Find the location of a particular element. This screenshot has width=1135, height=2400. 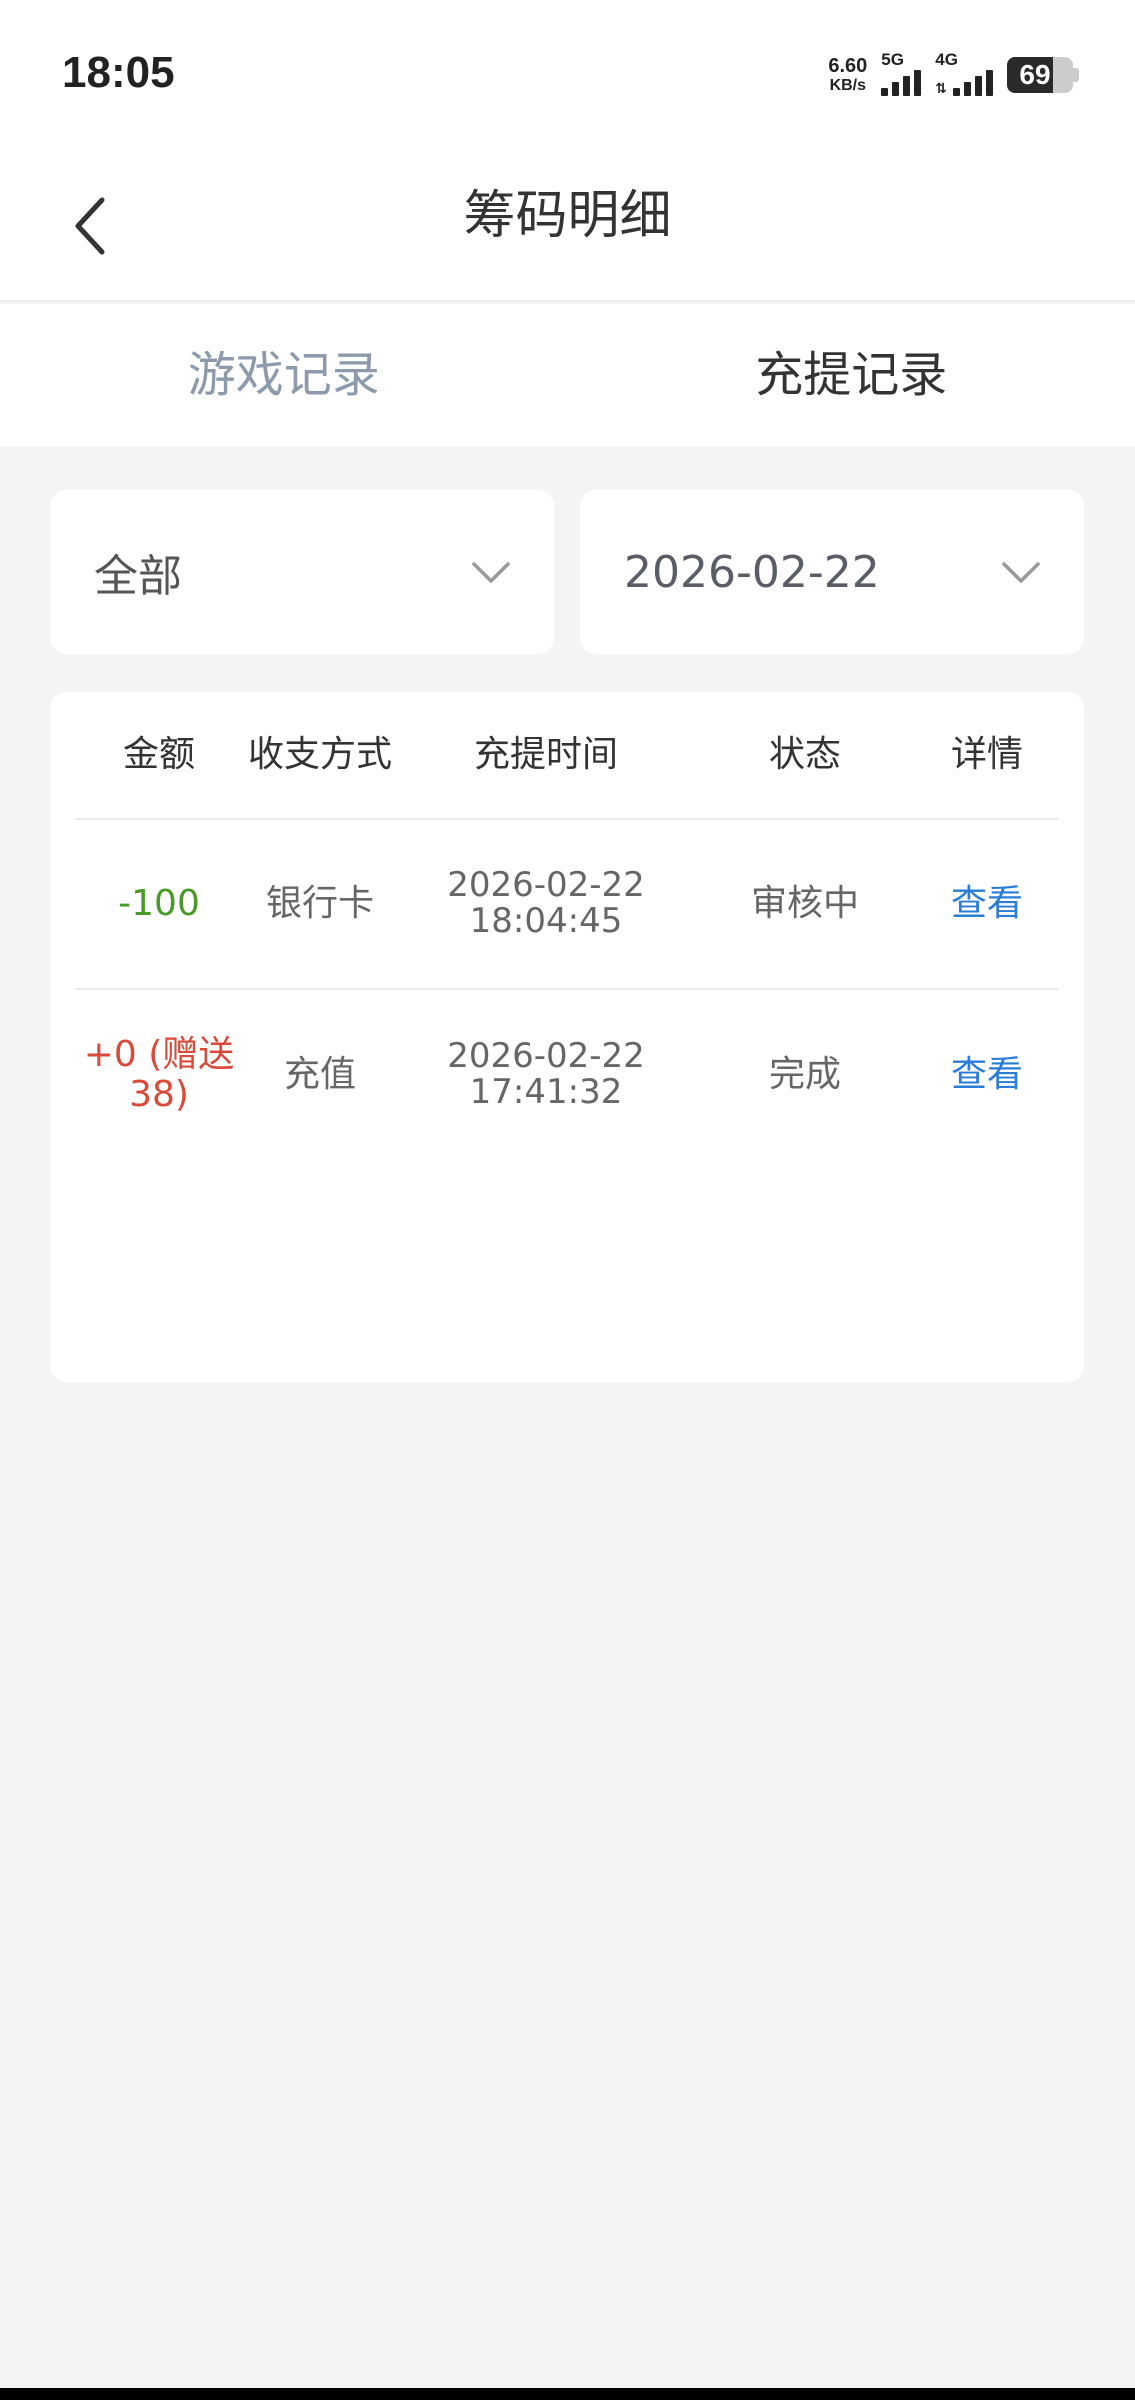

status-time: 18:05 is located at coordinates (118, 72).